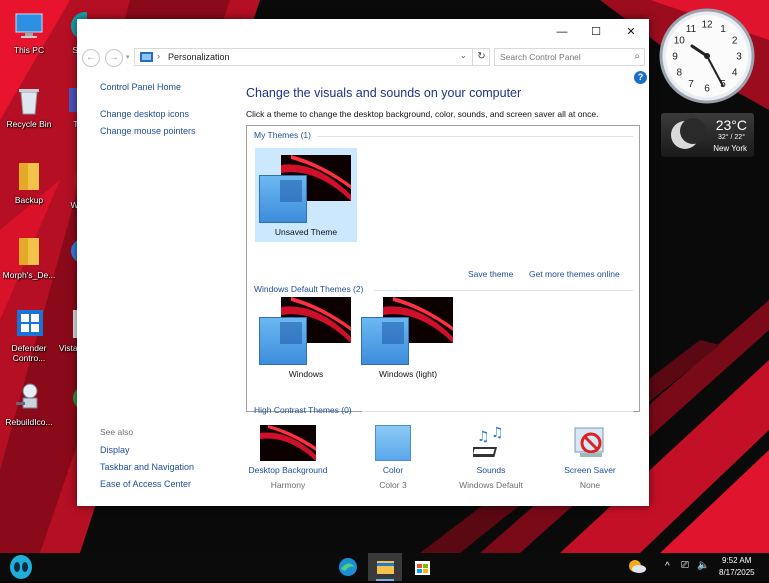  Describe the element at coordinates (117, 432) in the screenshot. I see `see-also-label: See also` at that location.